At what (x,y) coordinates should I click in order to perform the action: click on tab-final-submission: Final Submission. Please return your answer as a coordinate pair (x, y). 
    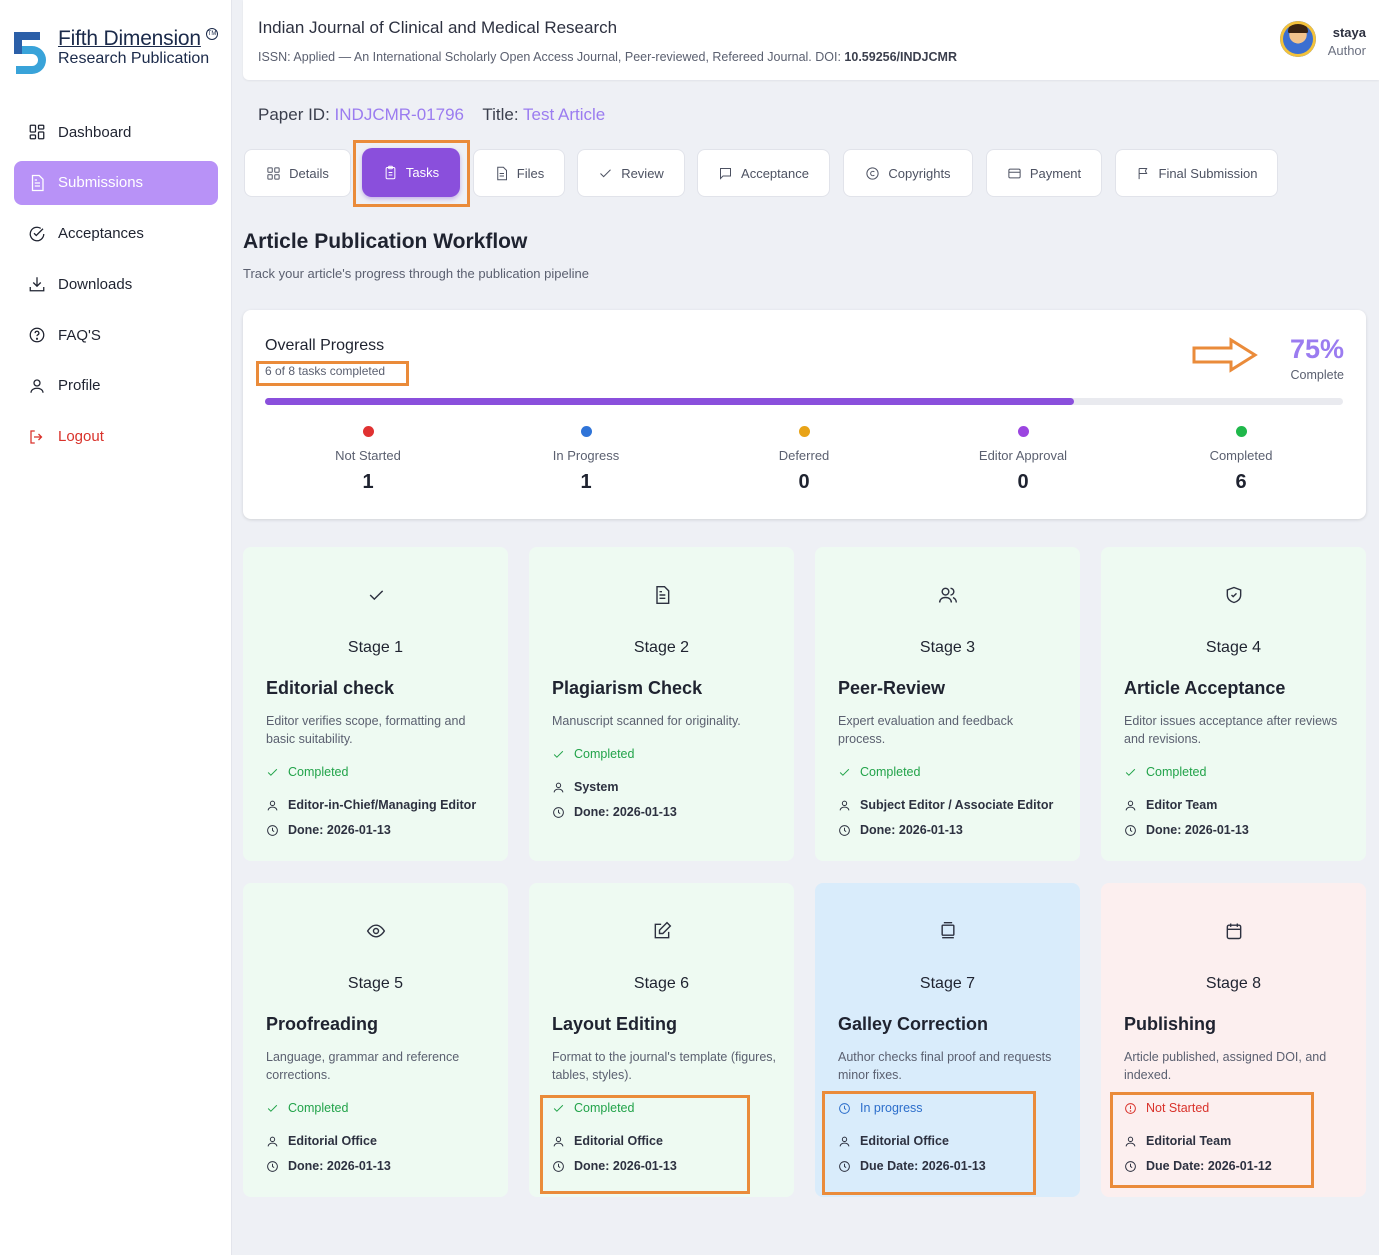
    Looking at the image, I should click on (1196, 173).